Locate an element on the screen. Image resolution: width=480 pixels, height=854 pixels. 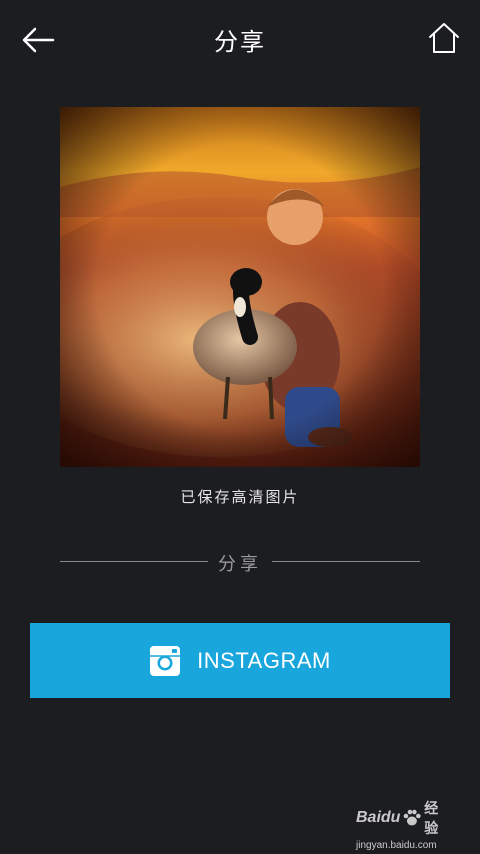
home-button is located at coordinates (444, 38).